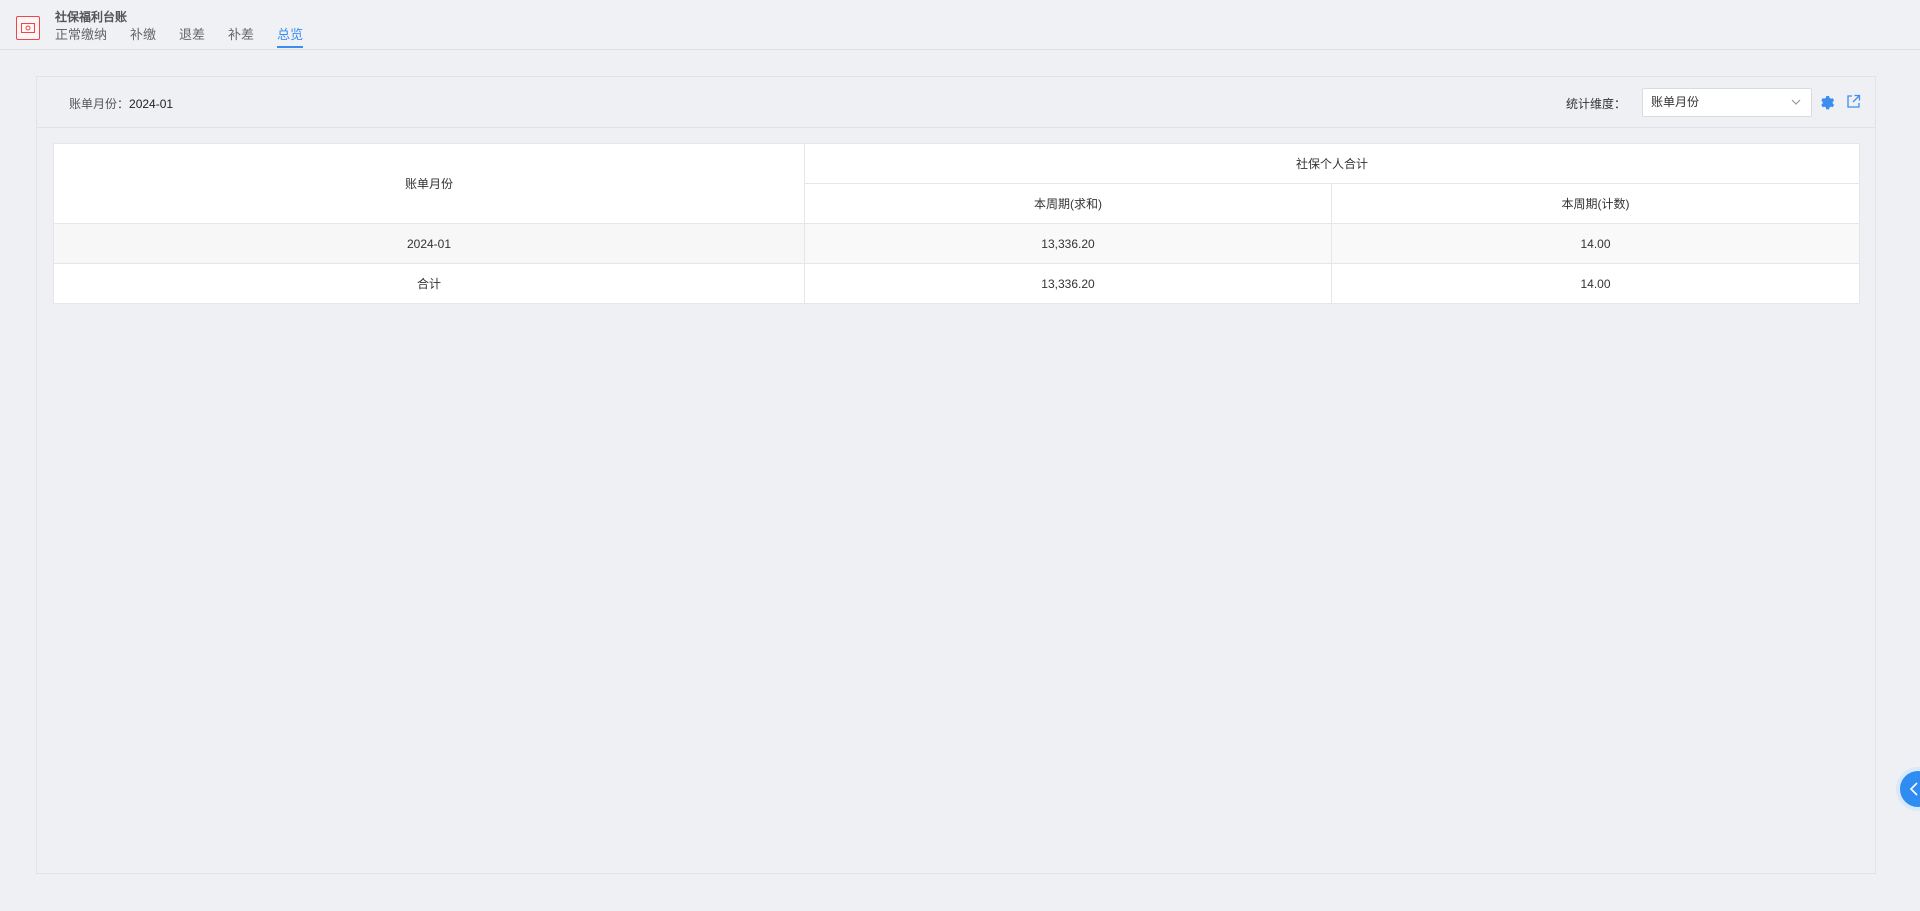 This screenshot has height=911, width=1920. I want to click on bill-month-label: 账单月份：, so click(99, 104).